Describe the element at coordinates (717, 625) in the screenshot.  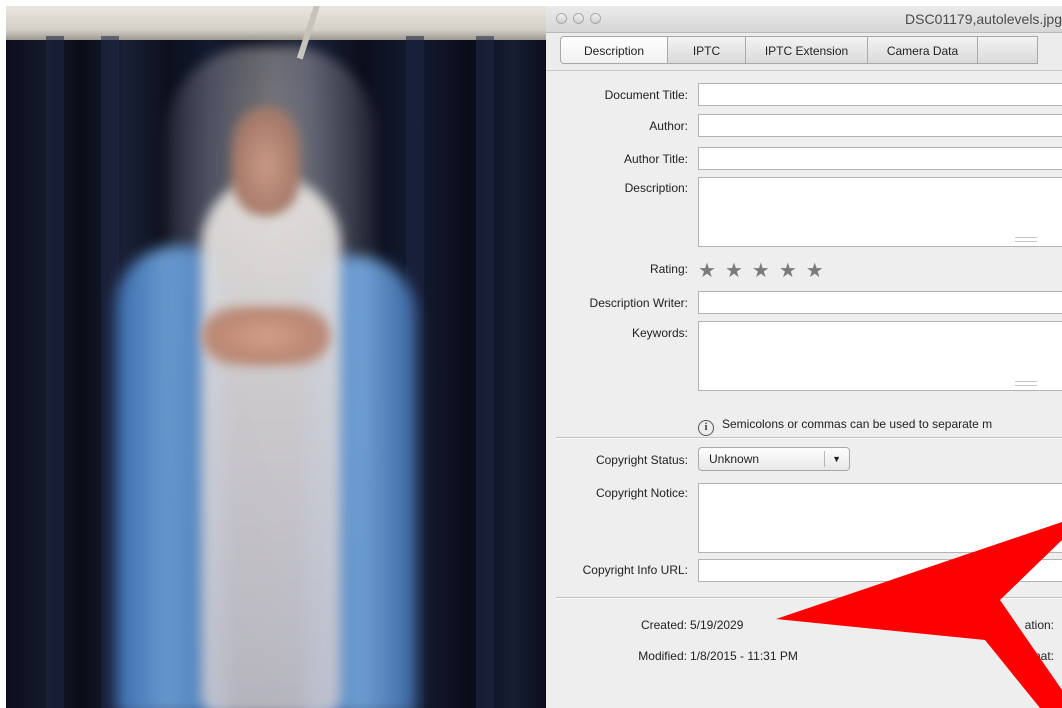
I see `created-value: 5/19/2029` at that location.